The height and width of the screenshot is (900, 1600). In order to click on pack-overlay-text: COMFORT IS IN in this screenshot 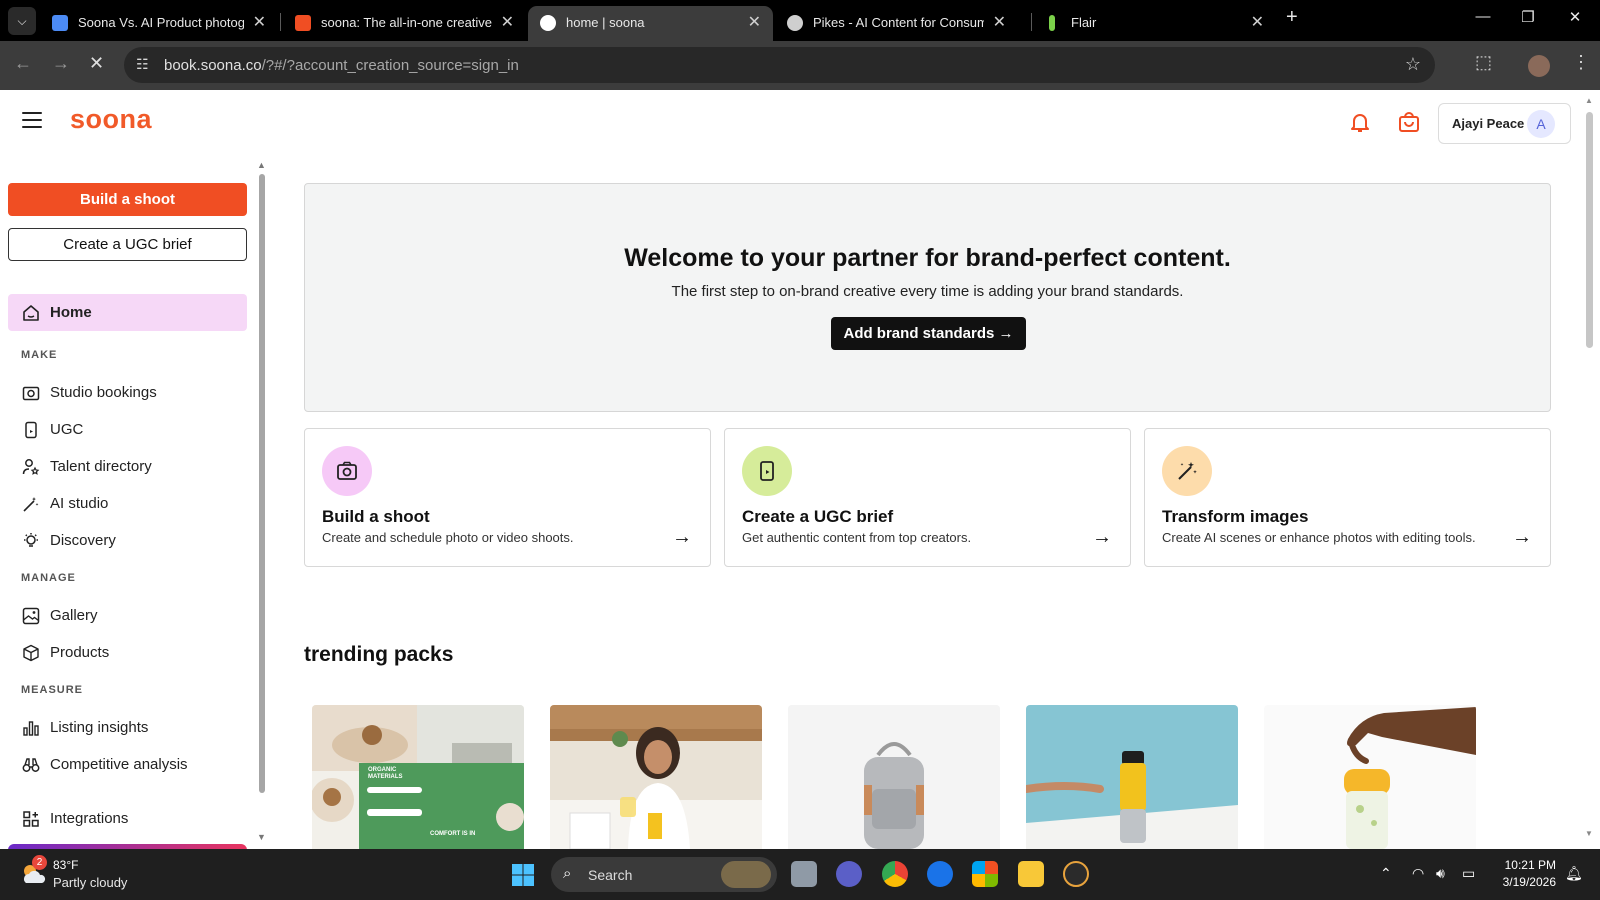, I will do `click(453, 834)`.